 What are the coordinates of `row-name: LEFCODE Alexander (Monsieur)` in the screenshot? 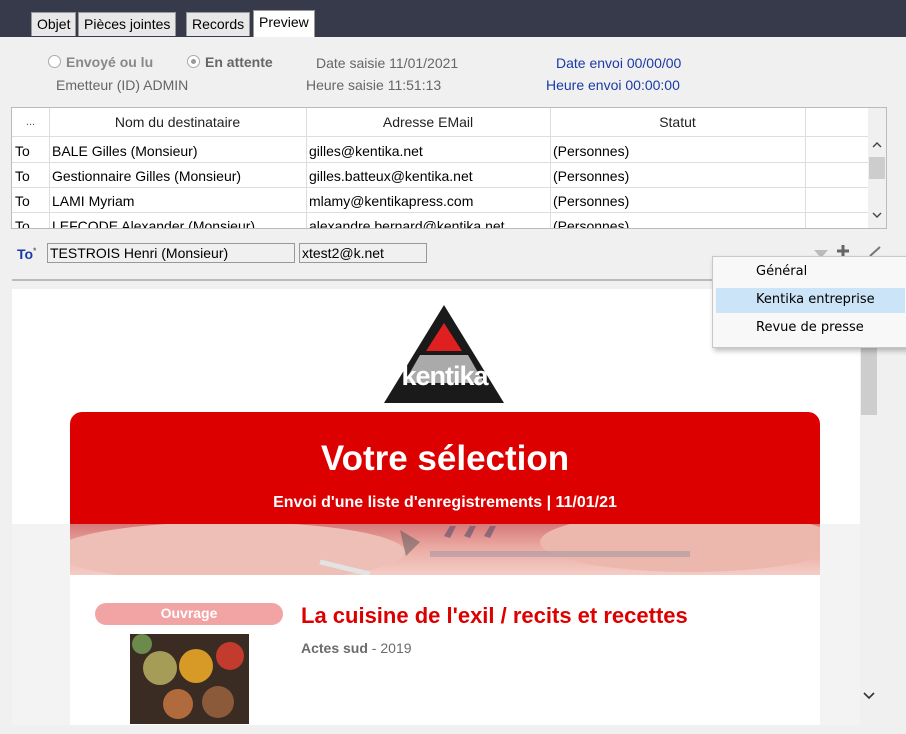 It's located at (177, 221).